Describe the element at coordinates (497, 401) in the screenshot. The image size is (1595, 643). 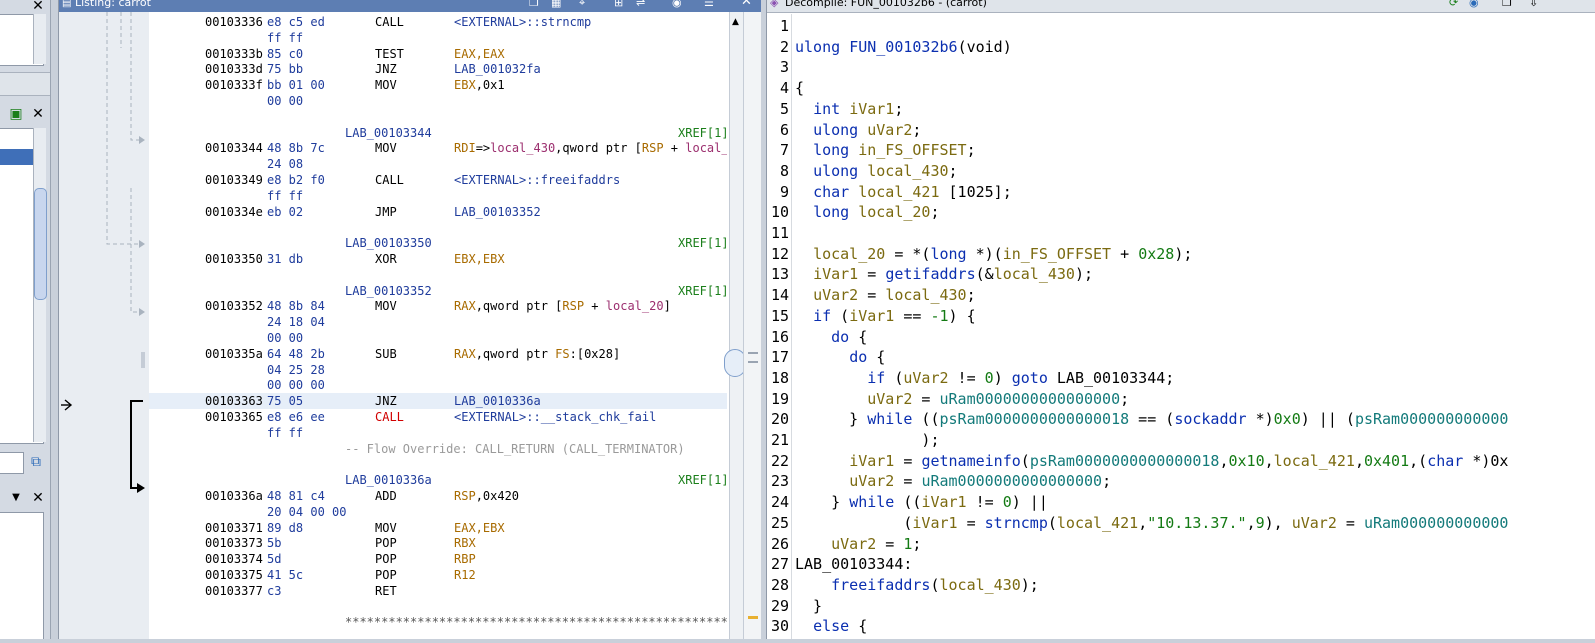
I see `operands: LAB_0010336a` at that location.